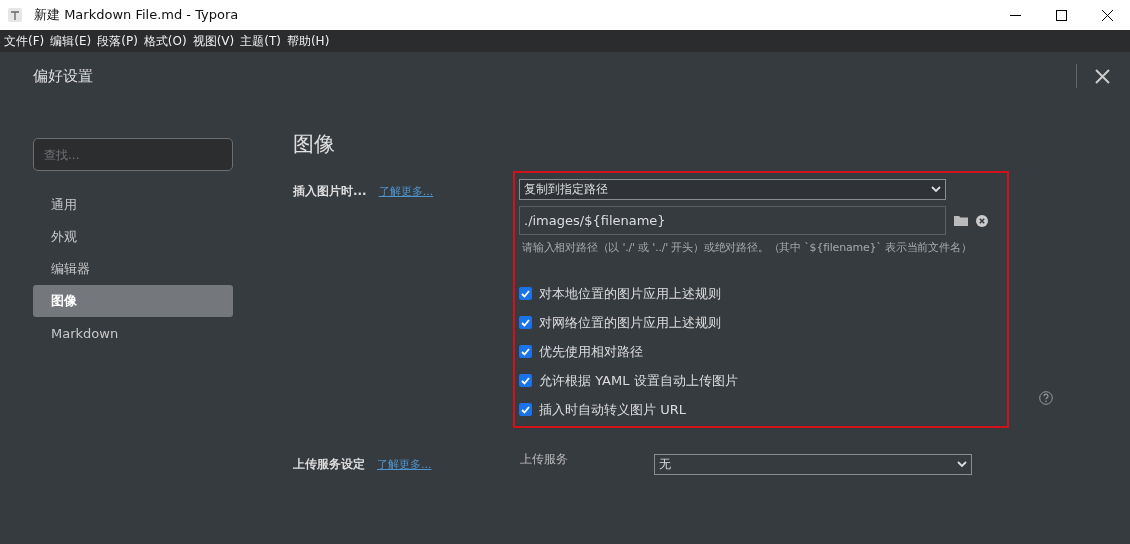 The height and width of the screenshot is (544, 1130). Describe the element at coordinates (133, 301) in the screenshot. I see `sidebar-item: 图像` at that location.